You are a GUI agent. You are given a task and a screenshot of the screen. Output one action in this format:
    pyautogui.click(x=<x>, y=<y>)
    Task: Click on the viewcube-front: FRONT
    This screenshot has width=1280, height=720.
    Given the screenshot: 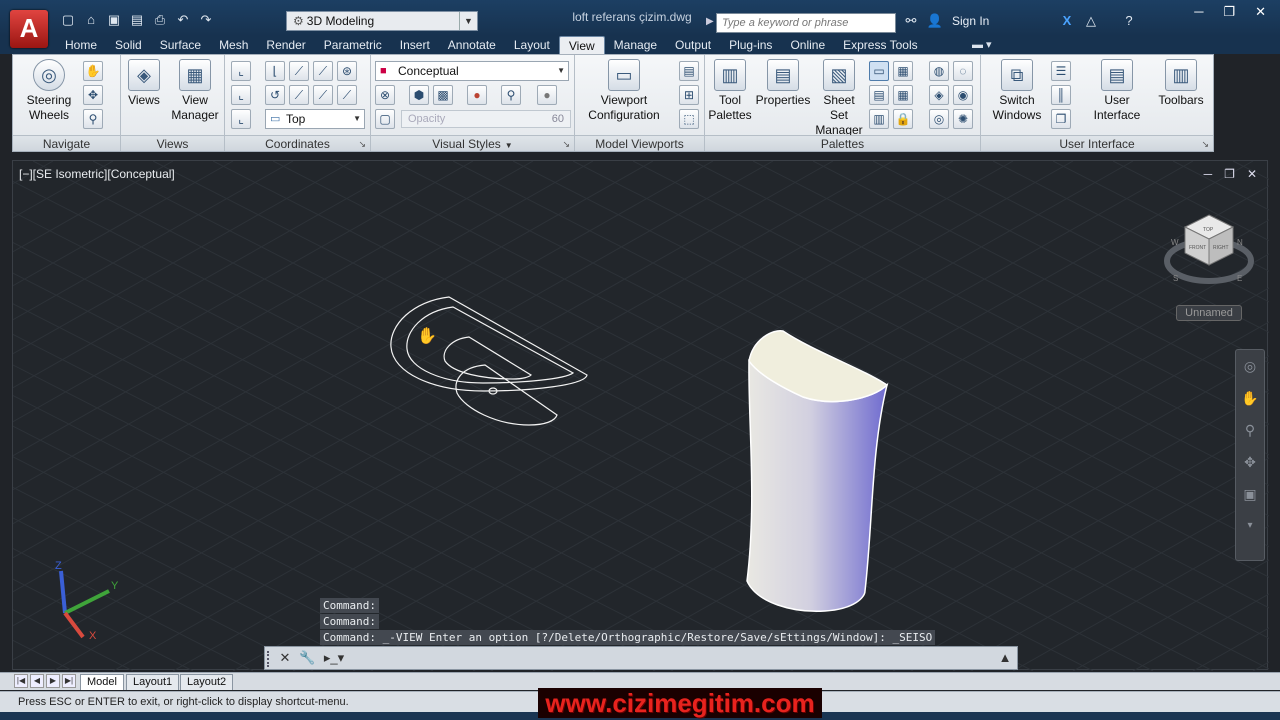 What is the action you would take?
    pyautogui.click(x=1197, y=248)
    